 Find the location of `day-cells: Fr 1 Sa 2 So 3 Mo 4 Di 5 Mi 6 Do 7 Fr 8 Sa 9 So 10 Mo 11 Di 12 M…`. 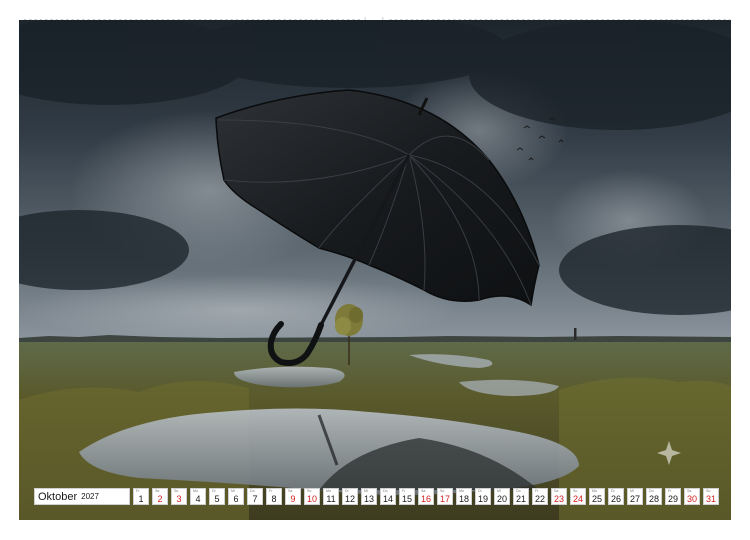

day-cells: Fr 1 Sa 2 So 3 Mo 4 Di 5 Mi 6 Do 7 Fr 8 Sa 9 So 10 Mo 11 Di 12 M… is located at coordinates (424, 496).